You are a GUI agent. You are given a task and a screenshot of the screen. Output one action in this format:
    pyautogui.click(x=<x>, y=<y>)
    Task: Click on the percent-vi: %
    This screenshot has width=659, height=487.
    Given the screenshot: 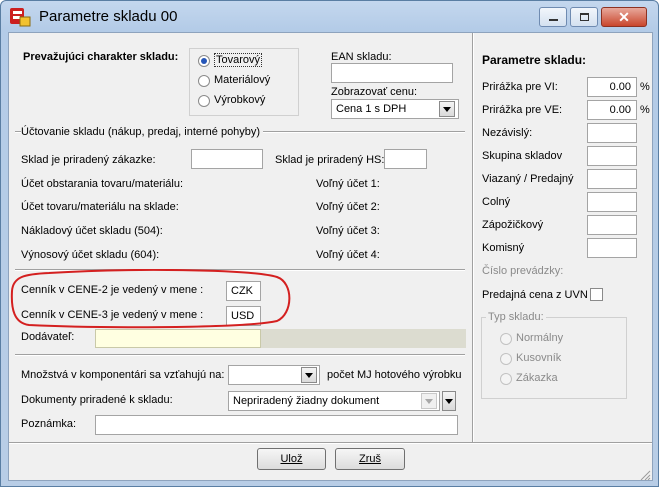 What is the action you would take?
    pyautogui.click(x=645, y=87)
    